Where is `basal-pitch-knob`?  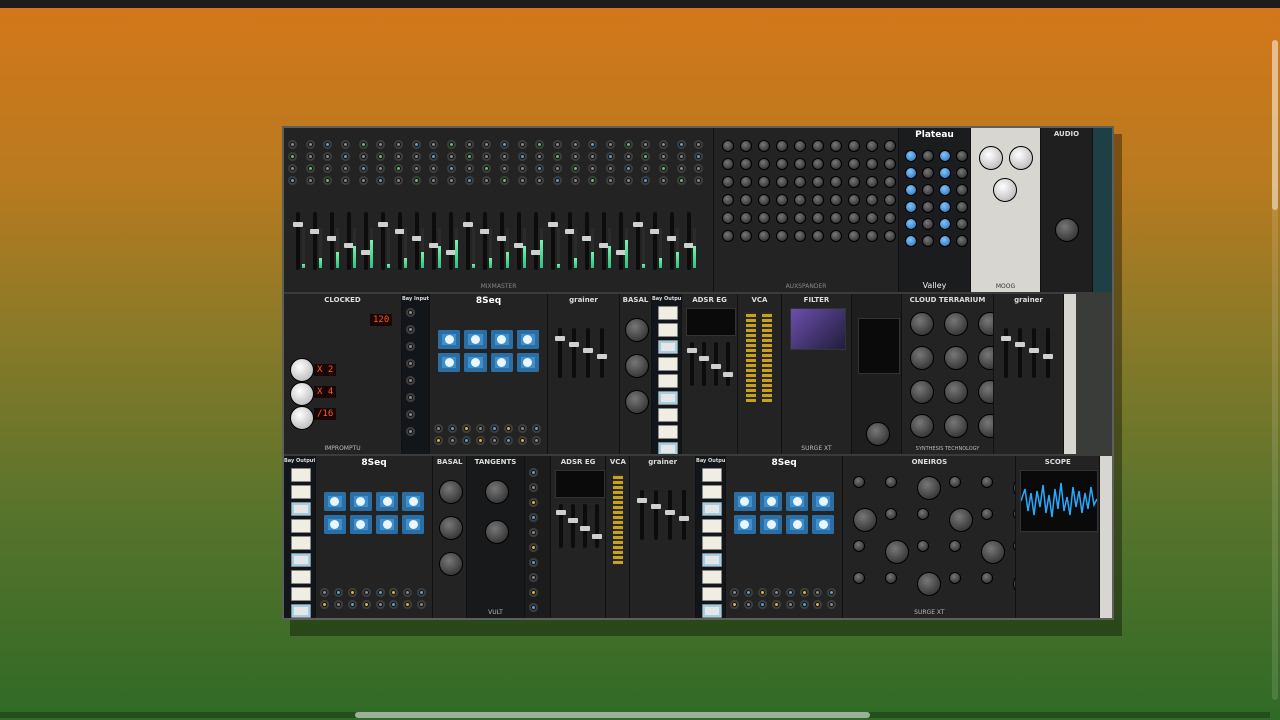 basal-pitch-knob is located at coordinates (637, 330).